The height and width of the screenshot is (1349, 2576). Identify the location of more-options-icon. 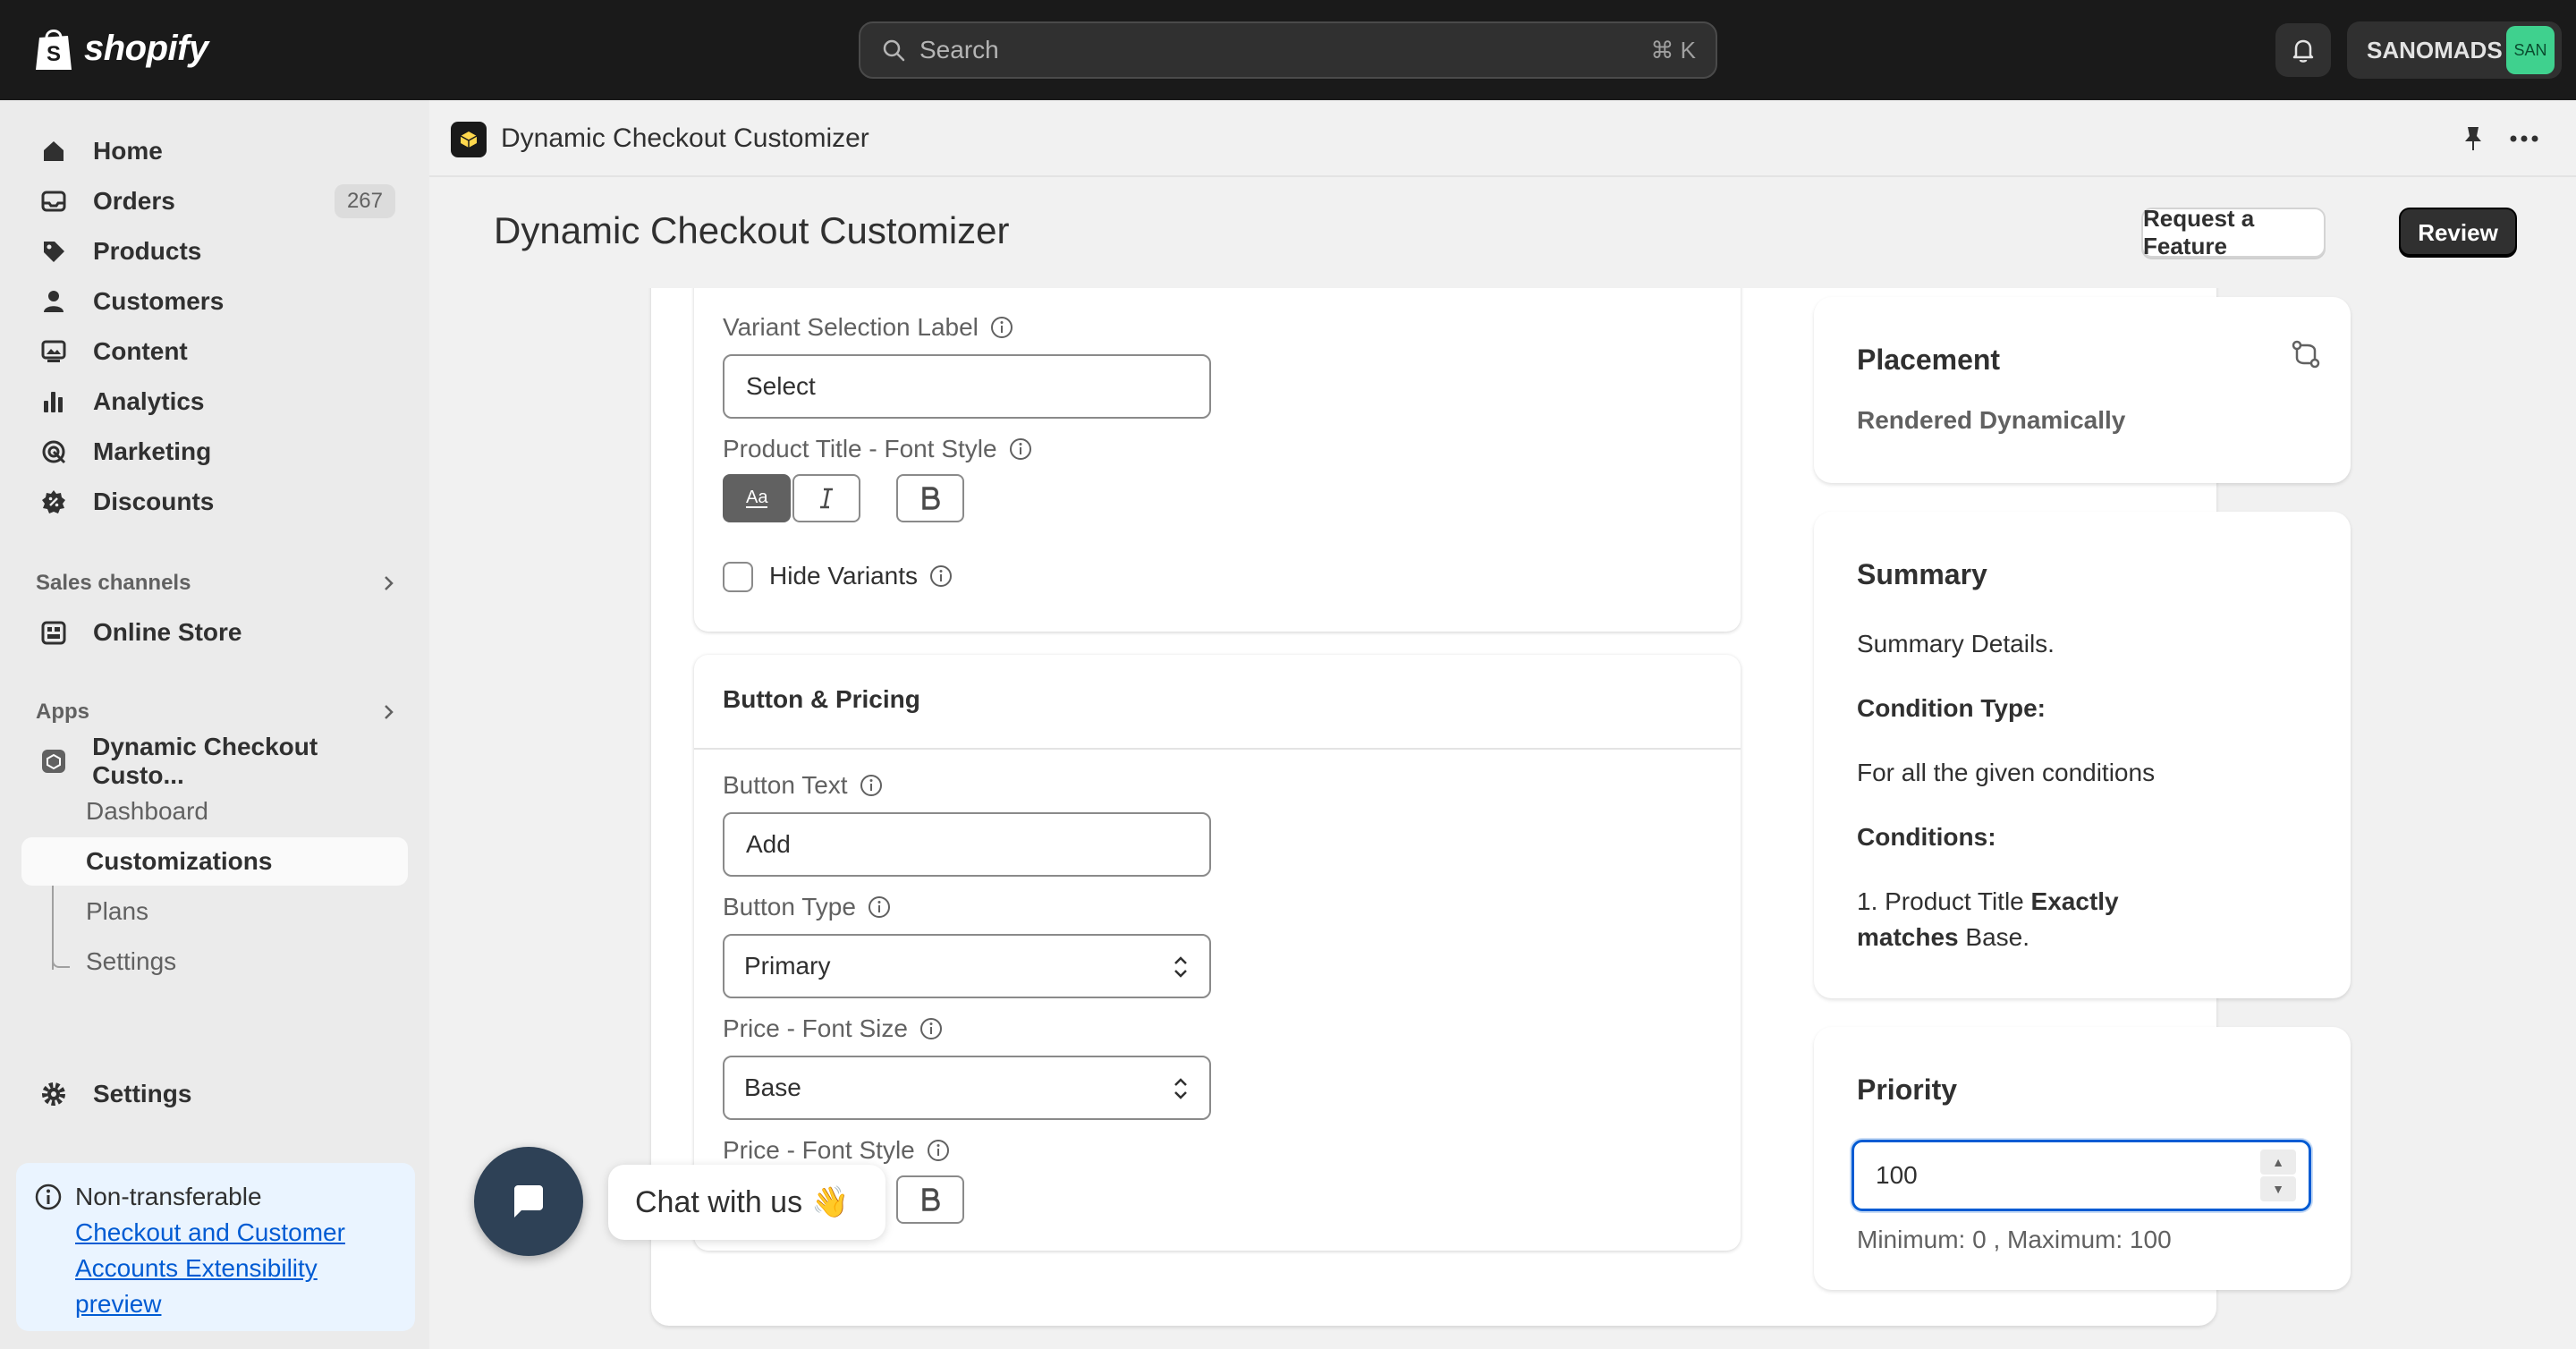
(2524, 138).